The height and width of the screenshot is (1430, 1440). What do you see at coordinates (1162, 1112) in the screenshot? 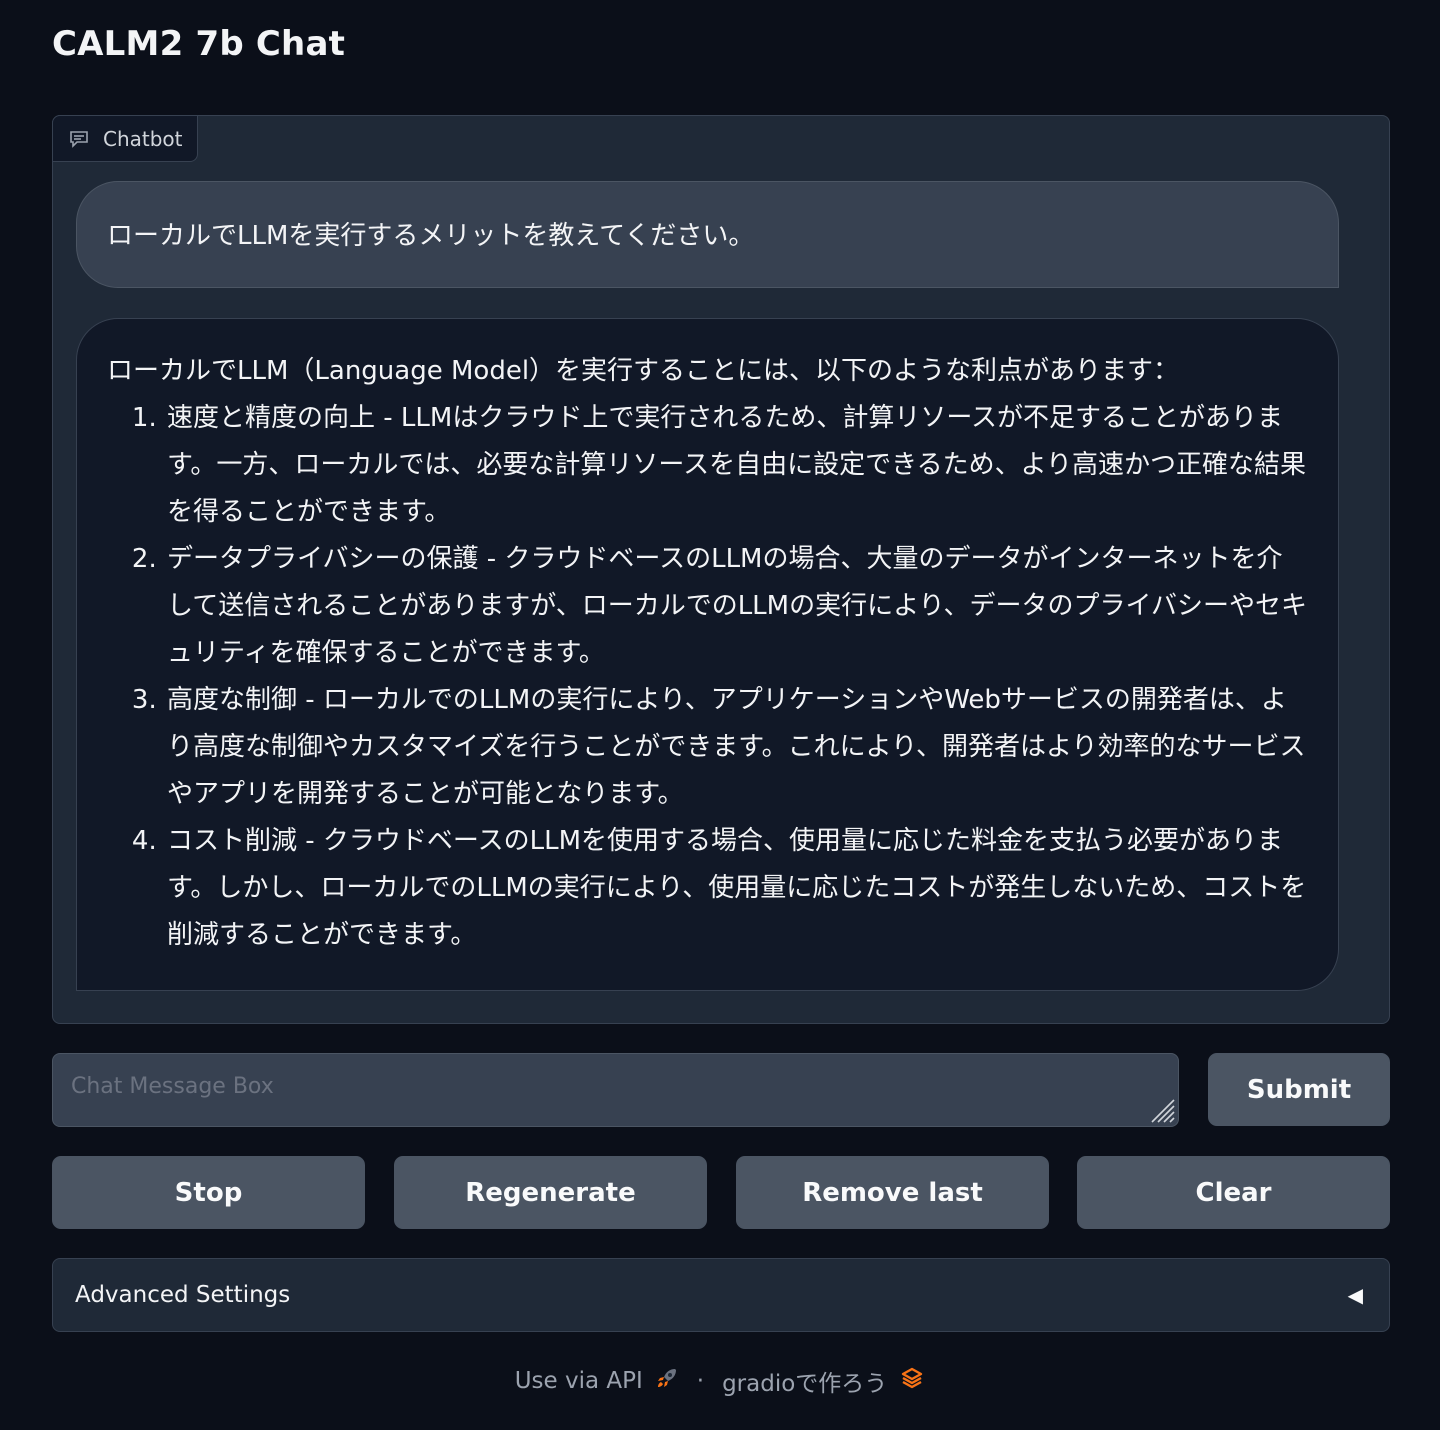
I see `resize-handle-icon` at bounding box center [1162, 1112].